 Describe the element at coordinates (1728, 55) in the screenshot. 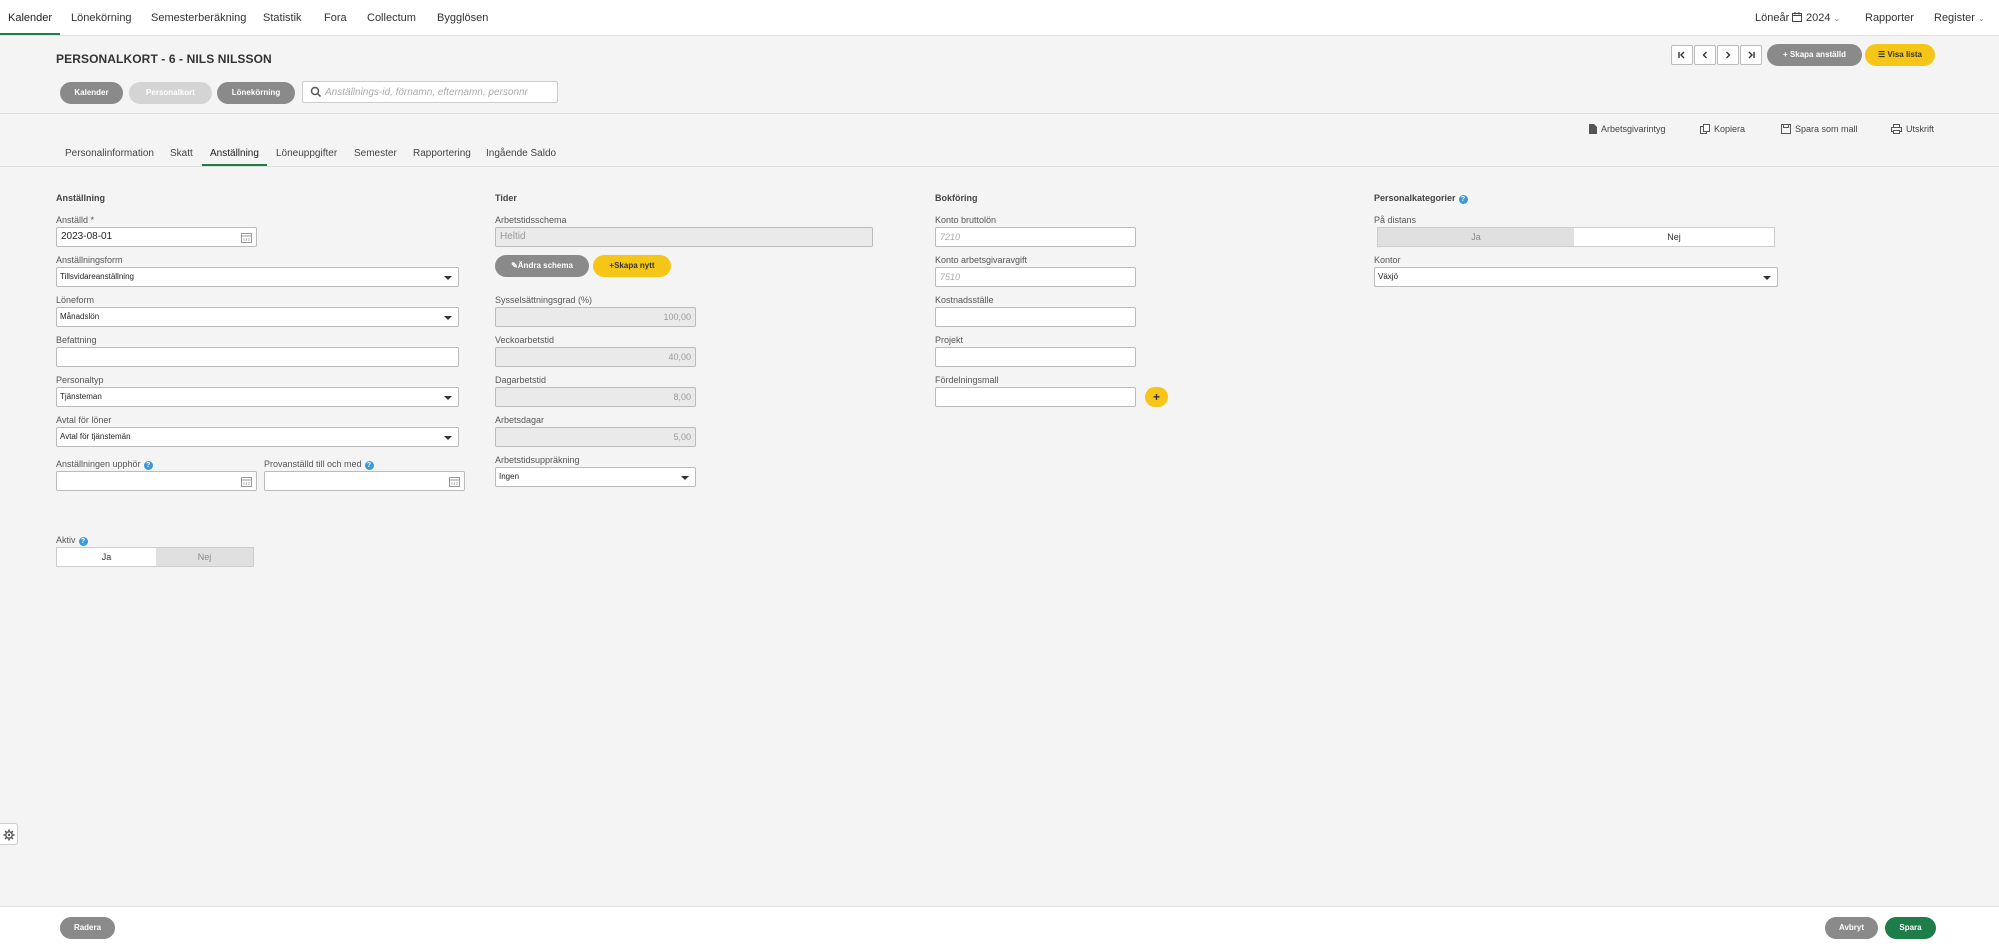

I see `next-record-button` at that location.